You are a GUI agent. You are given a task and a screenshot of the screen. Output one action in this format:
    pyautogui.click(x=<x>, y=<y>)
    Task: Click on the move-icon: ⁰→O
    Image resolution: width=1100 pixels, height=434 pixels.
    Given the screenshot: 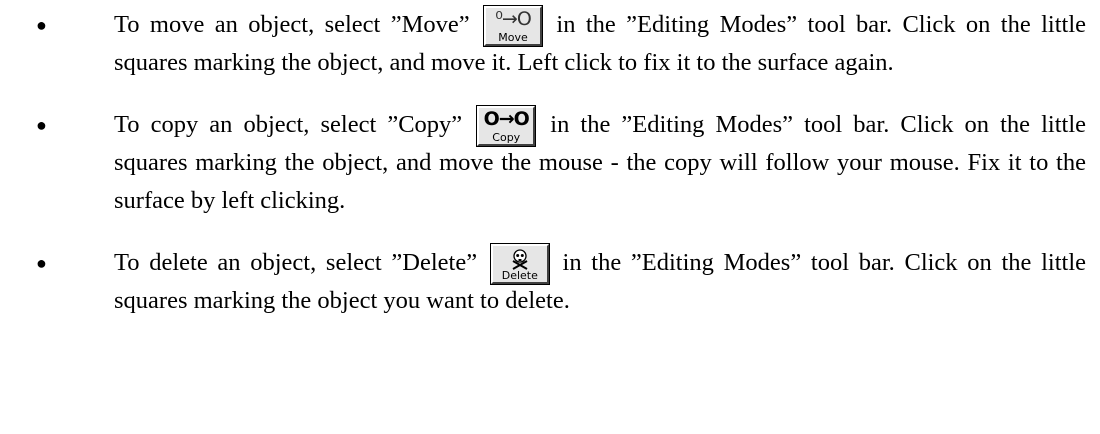 What is the action you would take?
    pyautogui.click(x=513, y=19)
    